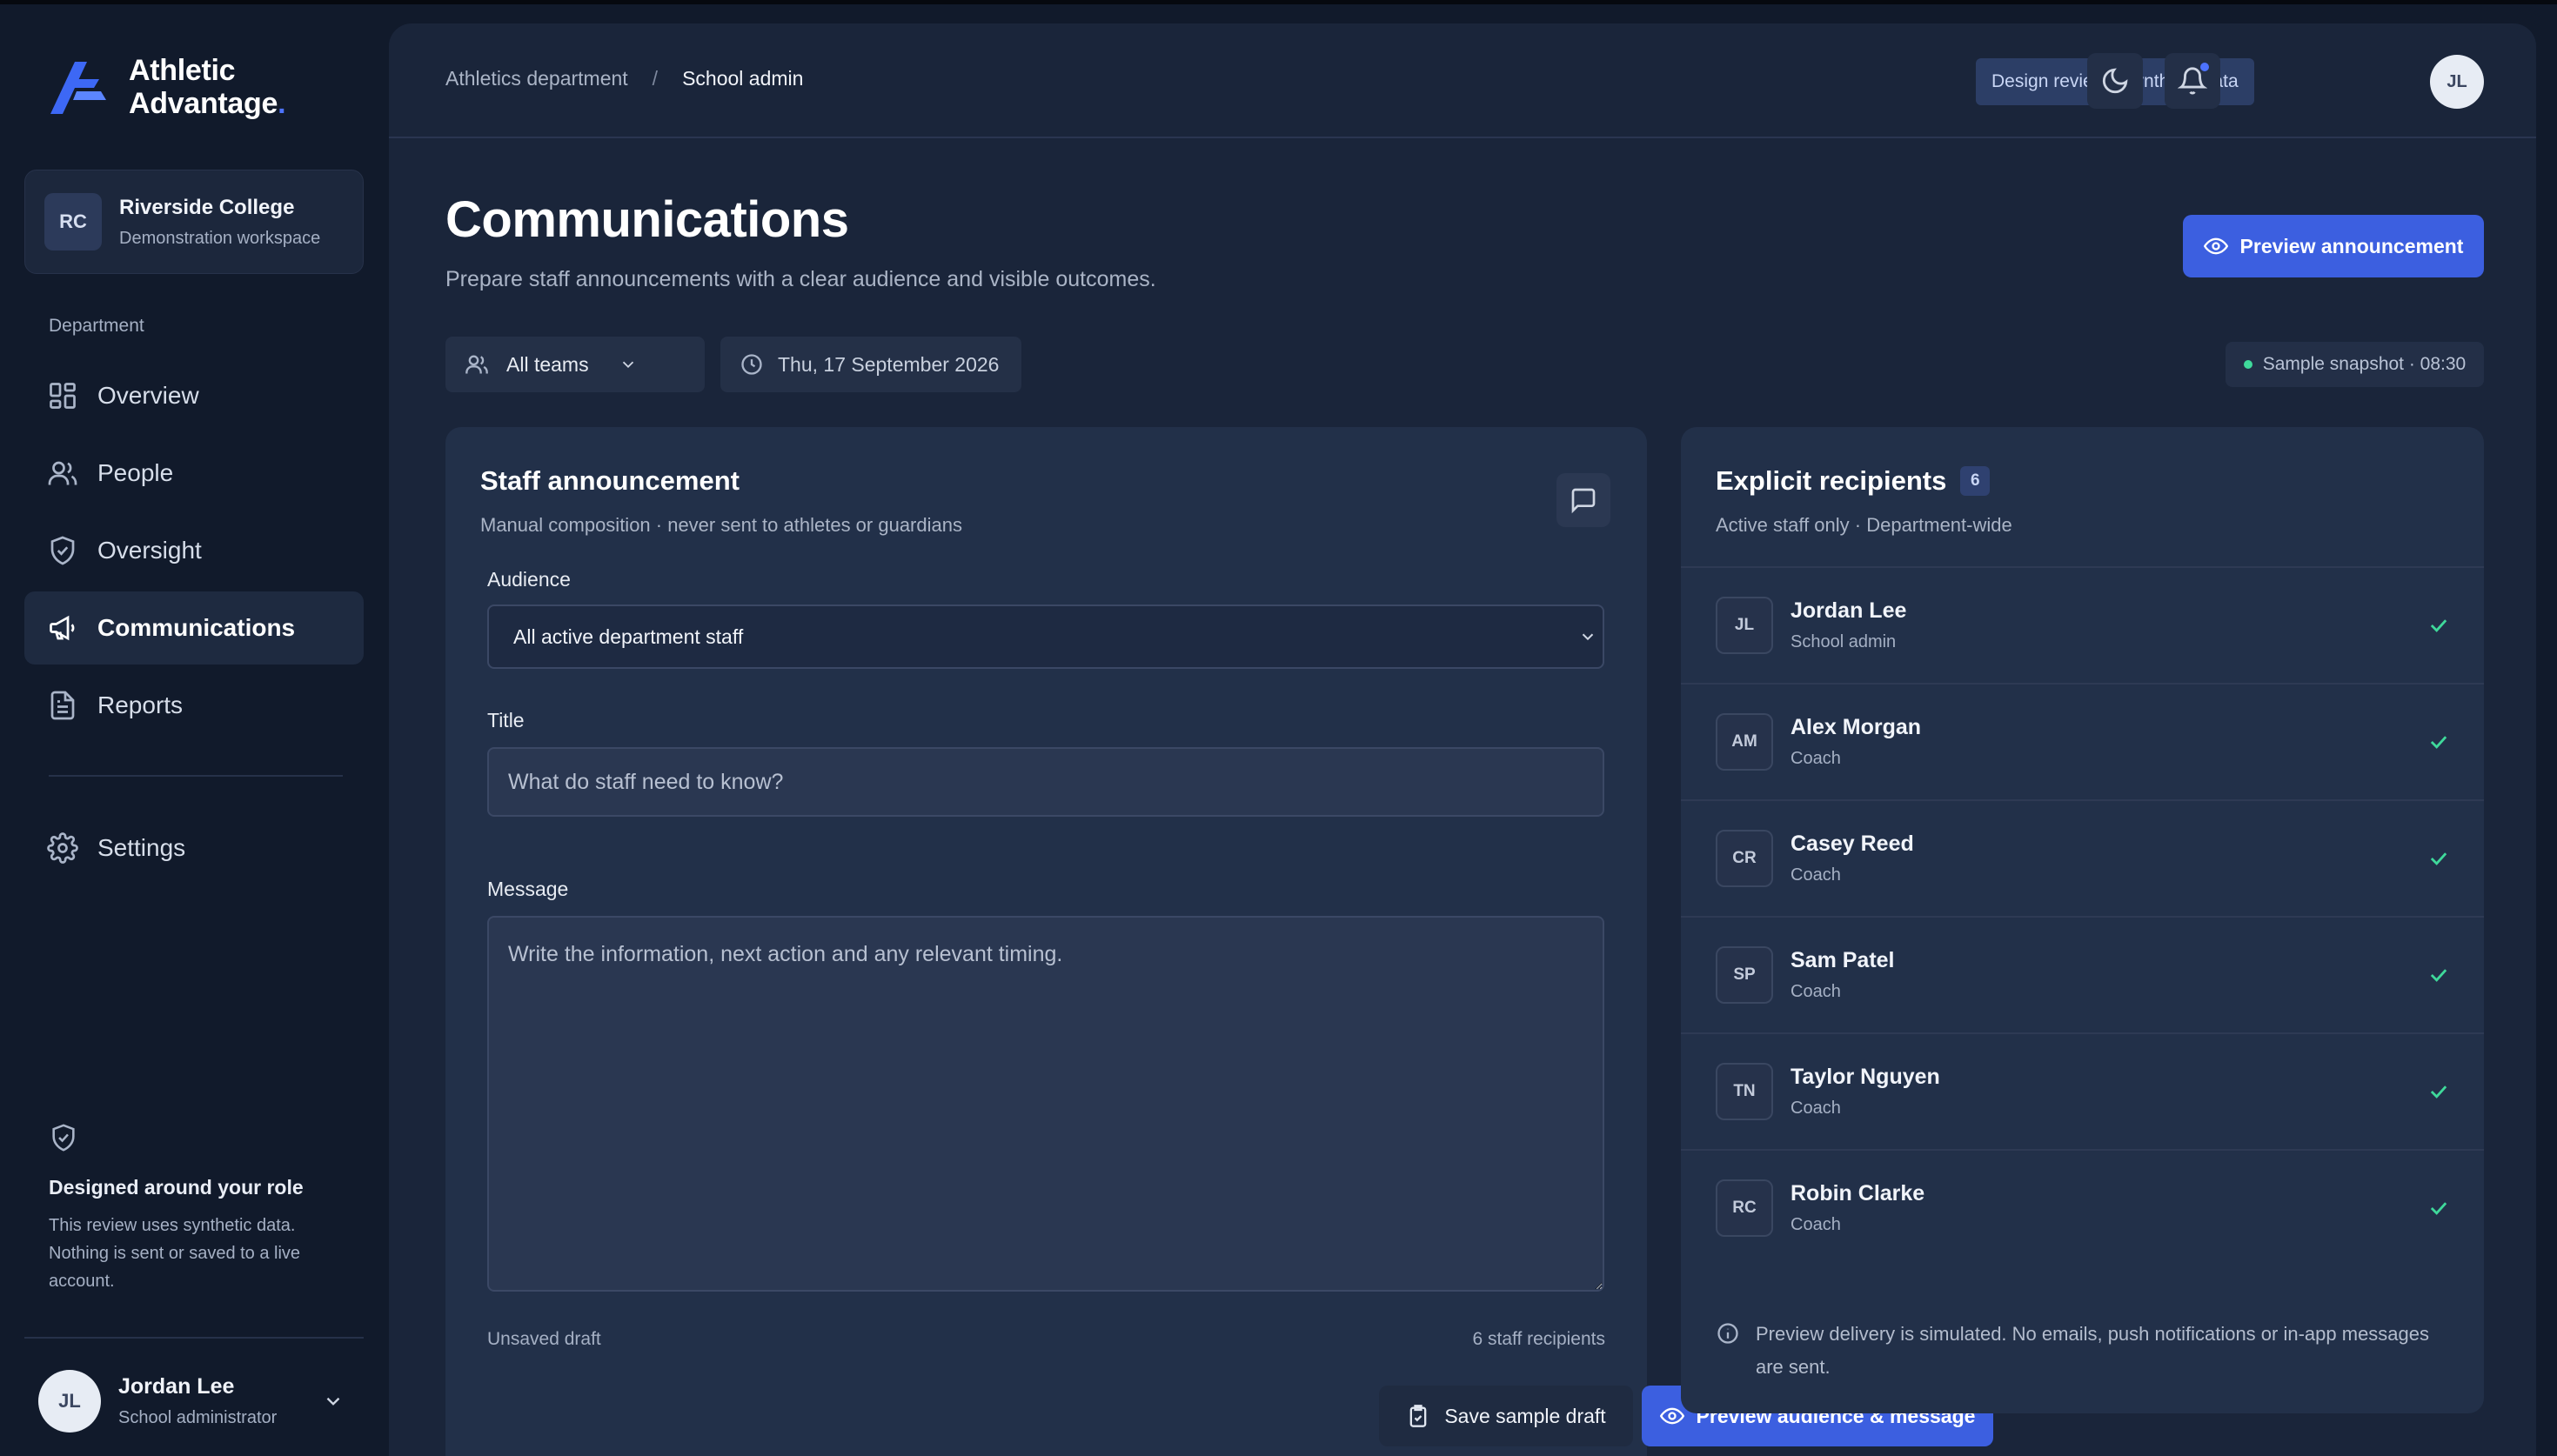  I want to click on message-square-icon, so click(1583, 501).